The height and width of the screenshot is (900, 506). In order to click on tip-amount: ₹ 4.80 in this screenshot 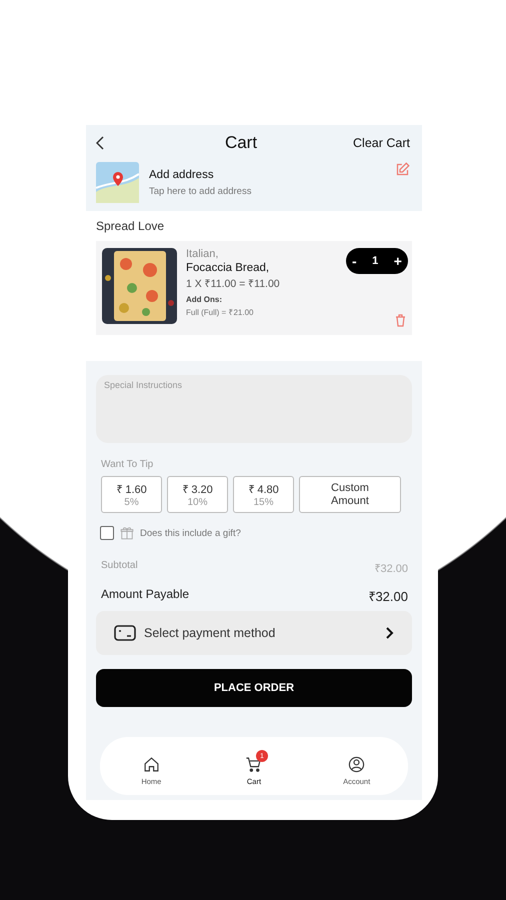, I will do `click(263, 489)`.